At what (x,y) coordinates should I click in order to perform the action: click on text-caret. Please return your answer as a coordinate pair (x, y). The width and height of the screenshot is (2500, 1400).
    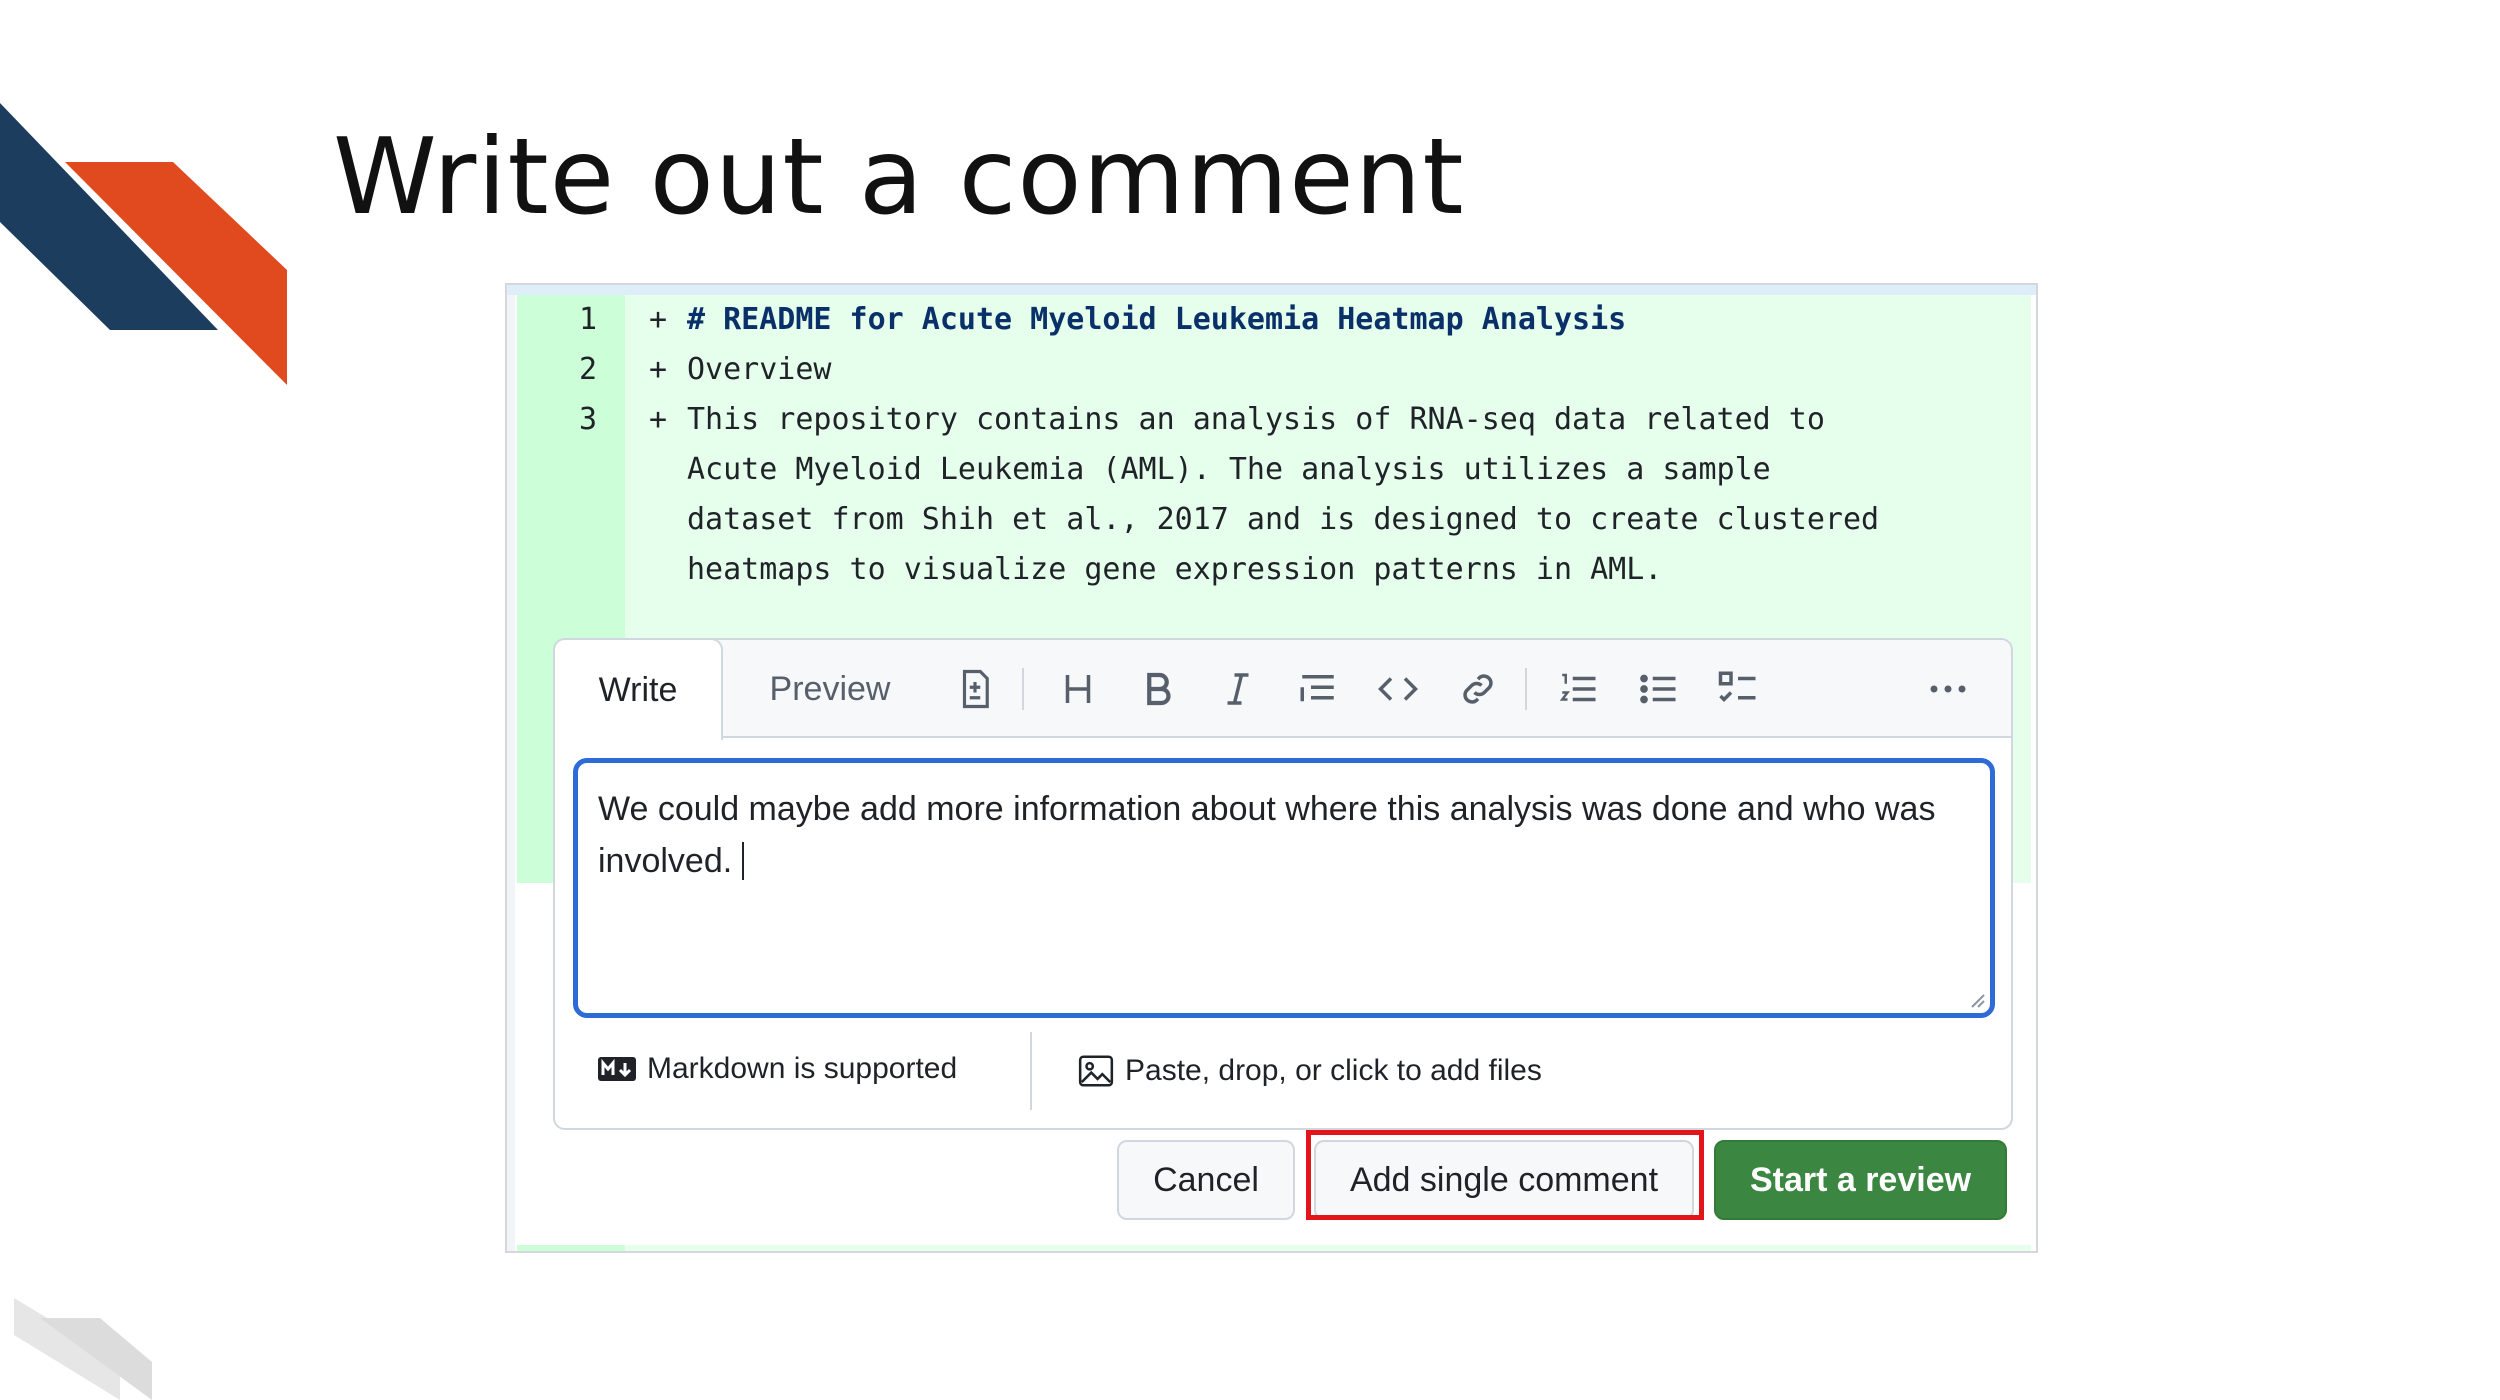
    Looking at the image, I should click on (743, 861).